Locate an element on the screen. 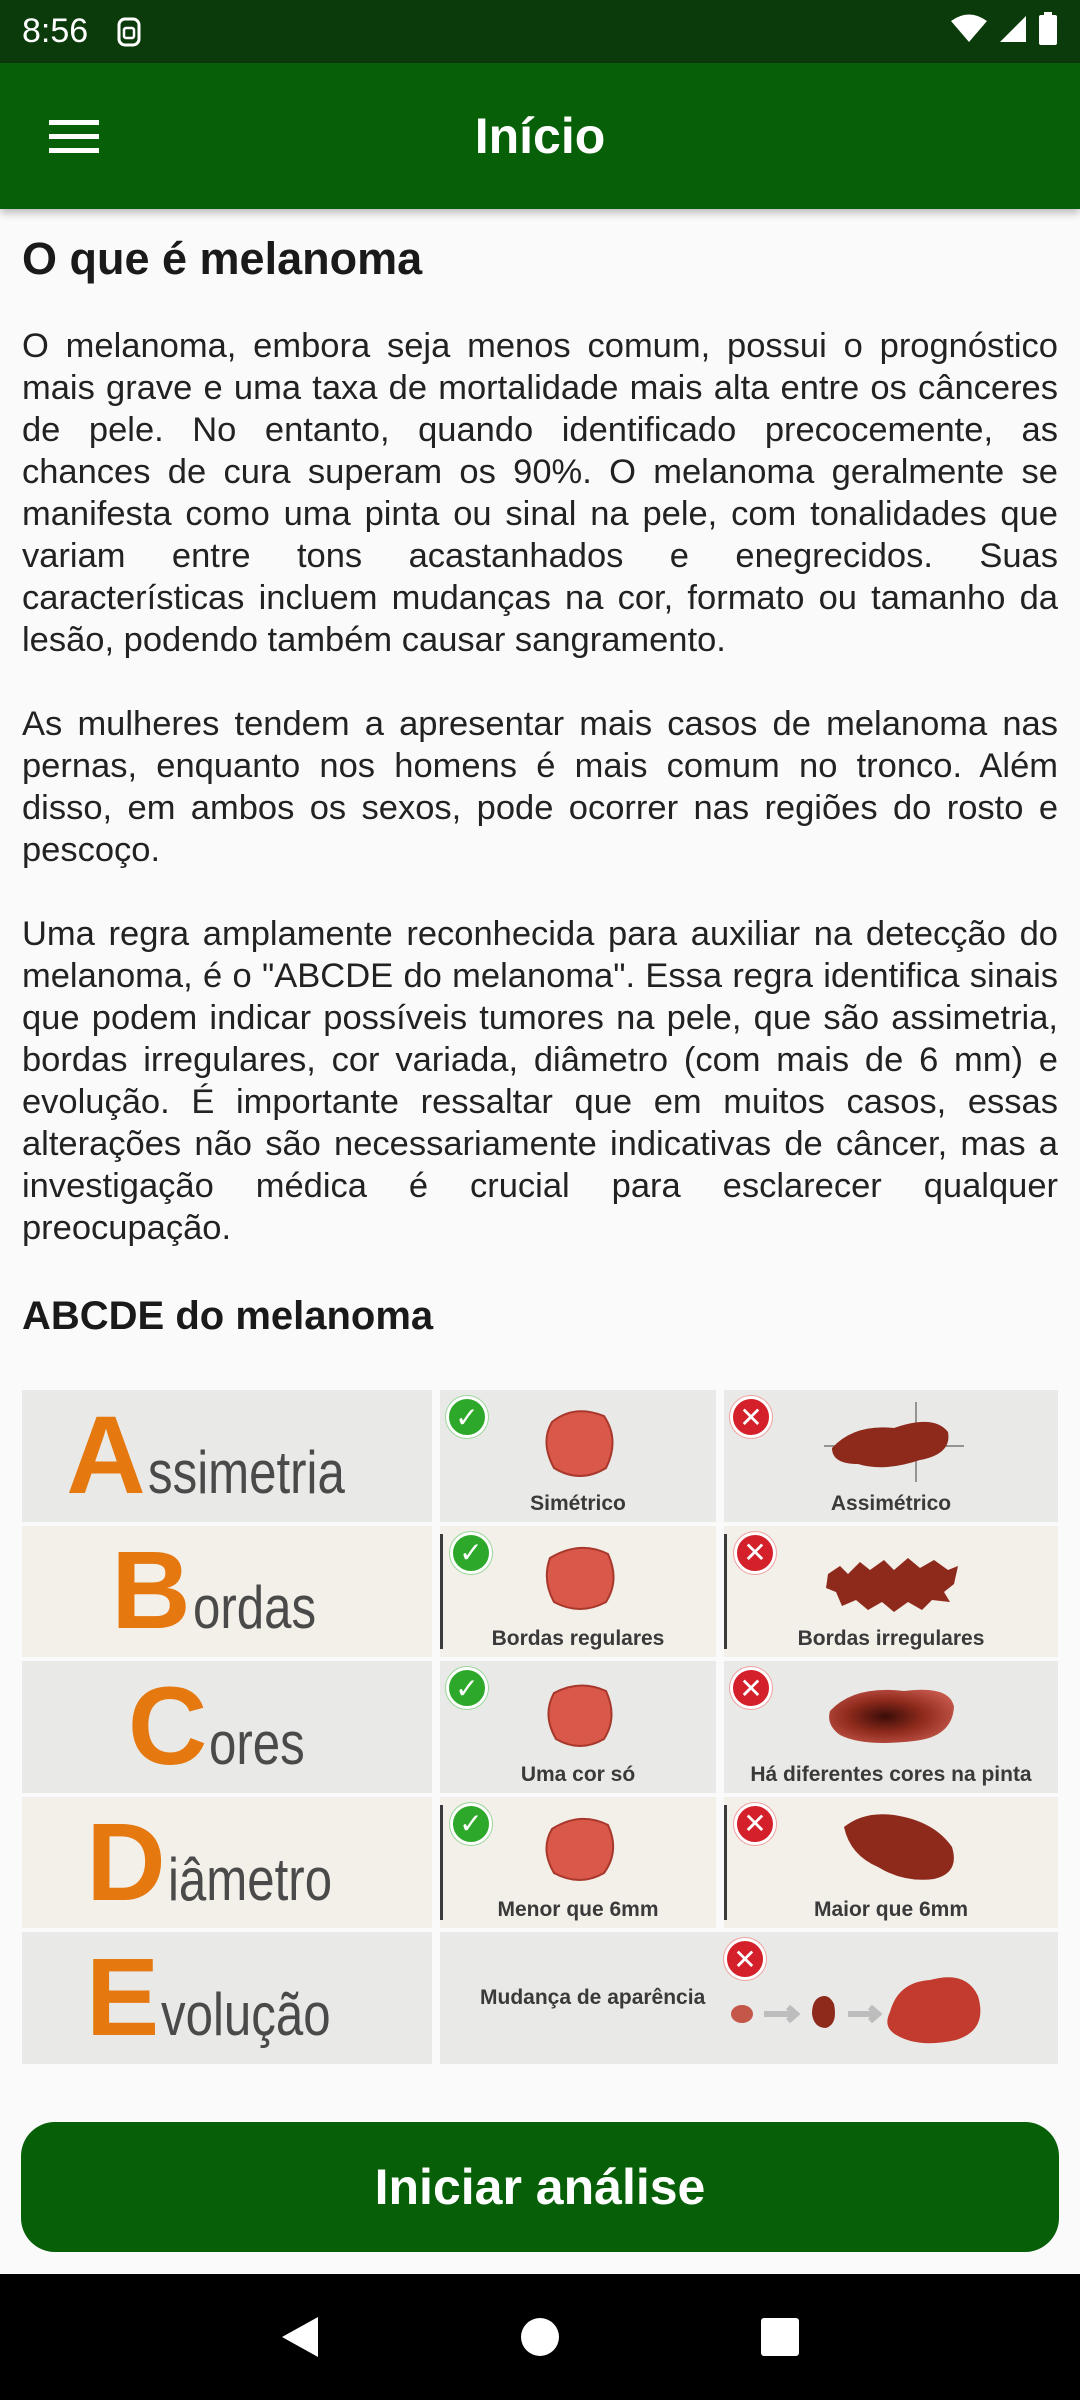  abcde-word: volução is located at coordinates (246, 2015).